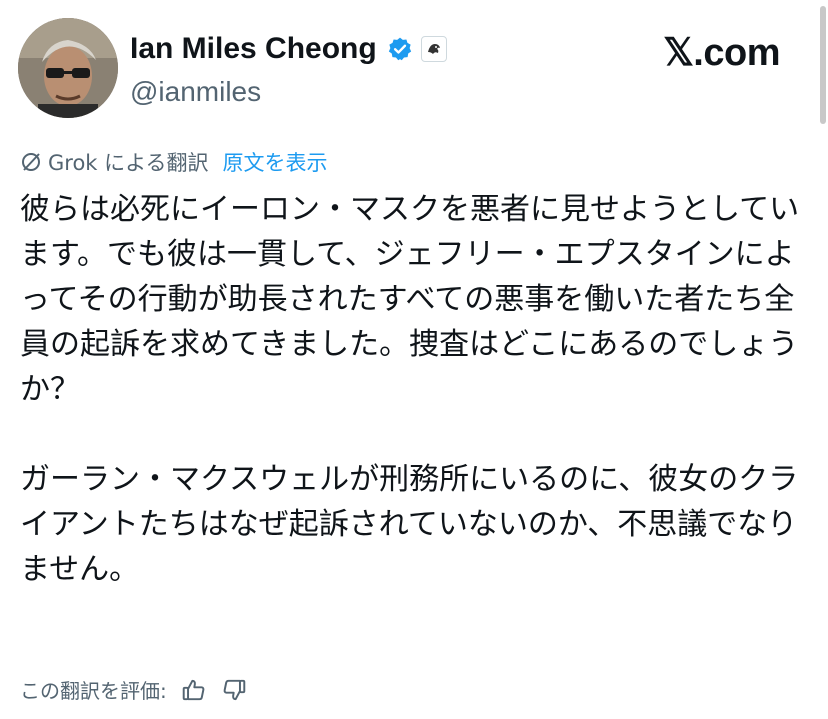  What do you see at coordinates (31, 162) in the screenshot?
I see `grok-icon` at bounding box center [31, 162].